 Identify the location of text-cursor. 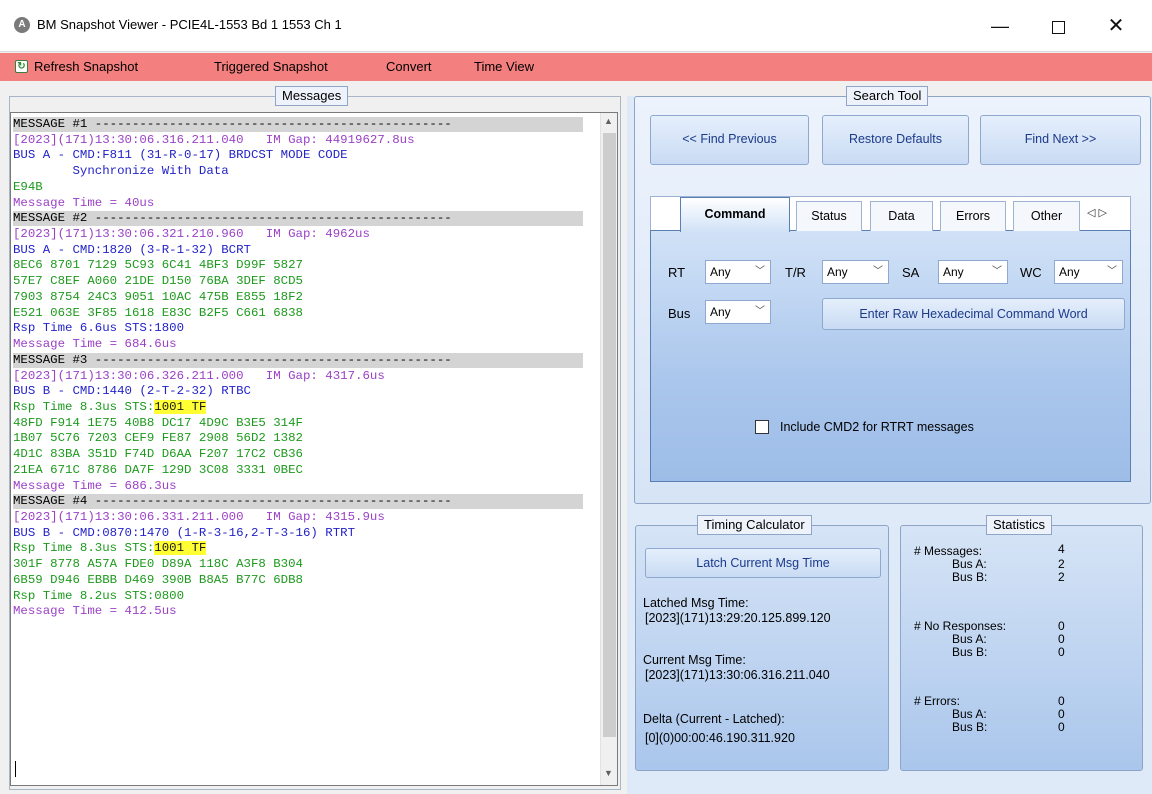
(15, 769).